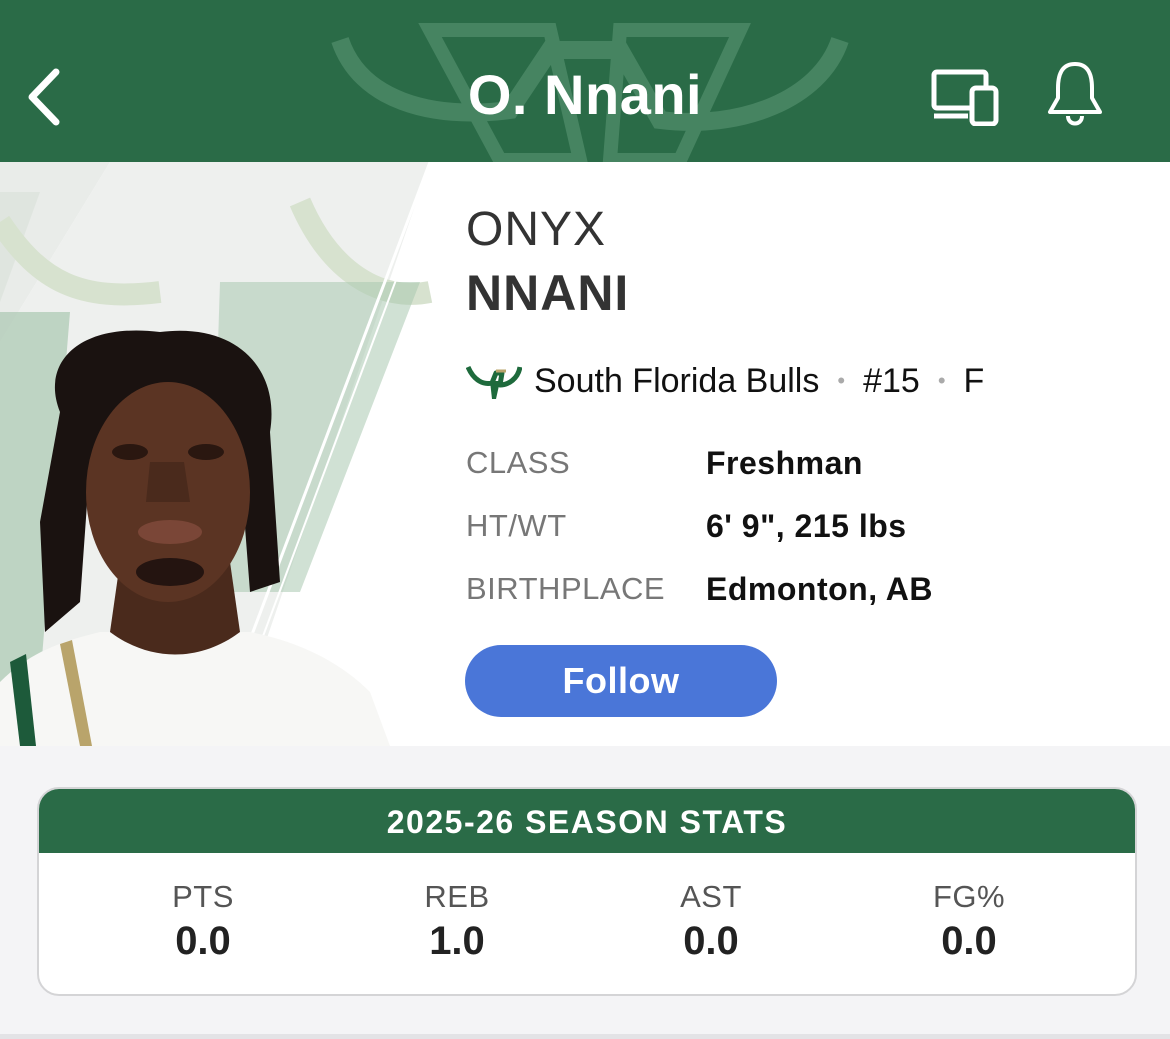 The width and height of the screenshot is (1170, 1039). I want to click on stat-fg-pct: FG% 0.0, so click(969, 921).